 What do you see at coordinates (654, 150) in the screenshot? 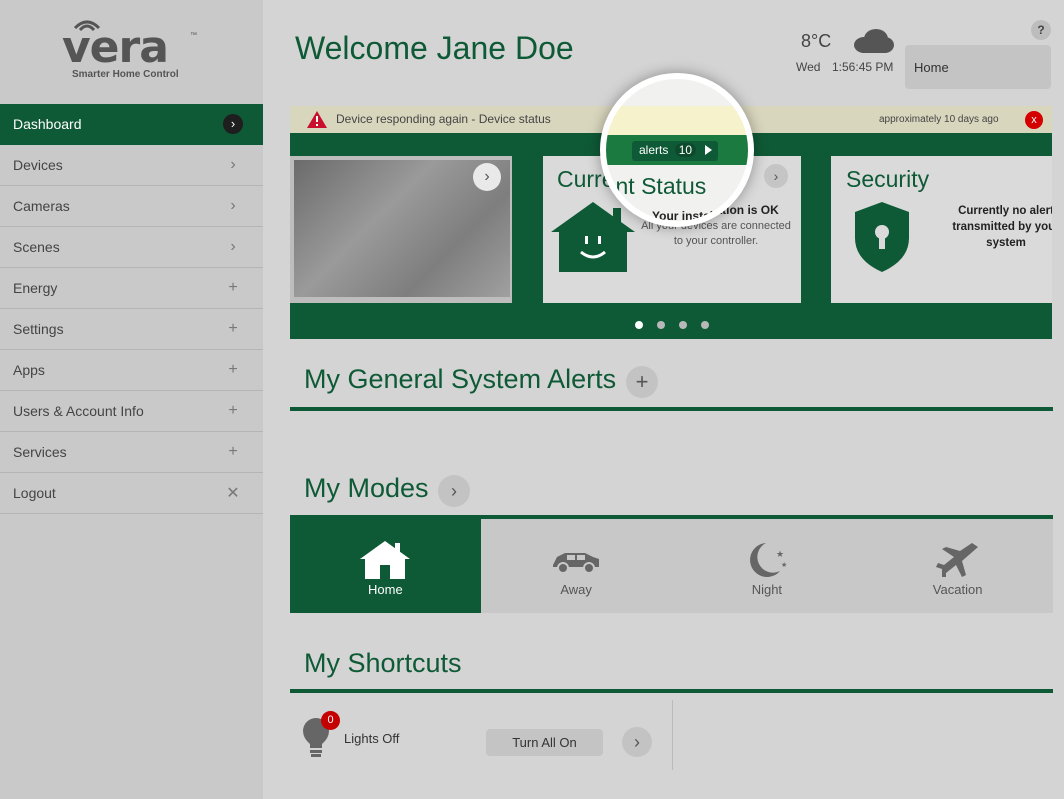
I see `alerts-label: alerts` at bounding box center [654, 150].